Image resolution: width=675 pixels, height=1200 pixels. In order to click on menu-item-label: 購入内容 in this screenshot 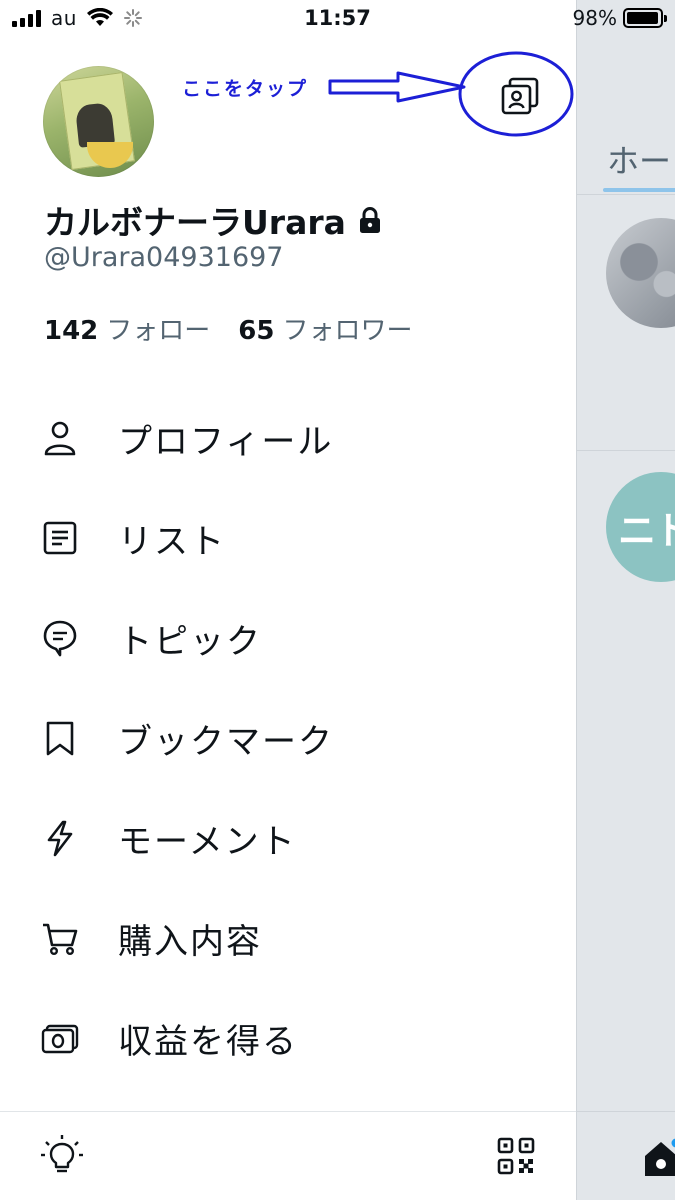, I will do `click(190, 941)`.